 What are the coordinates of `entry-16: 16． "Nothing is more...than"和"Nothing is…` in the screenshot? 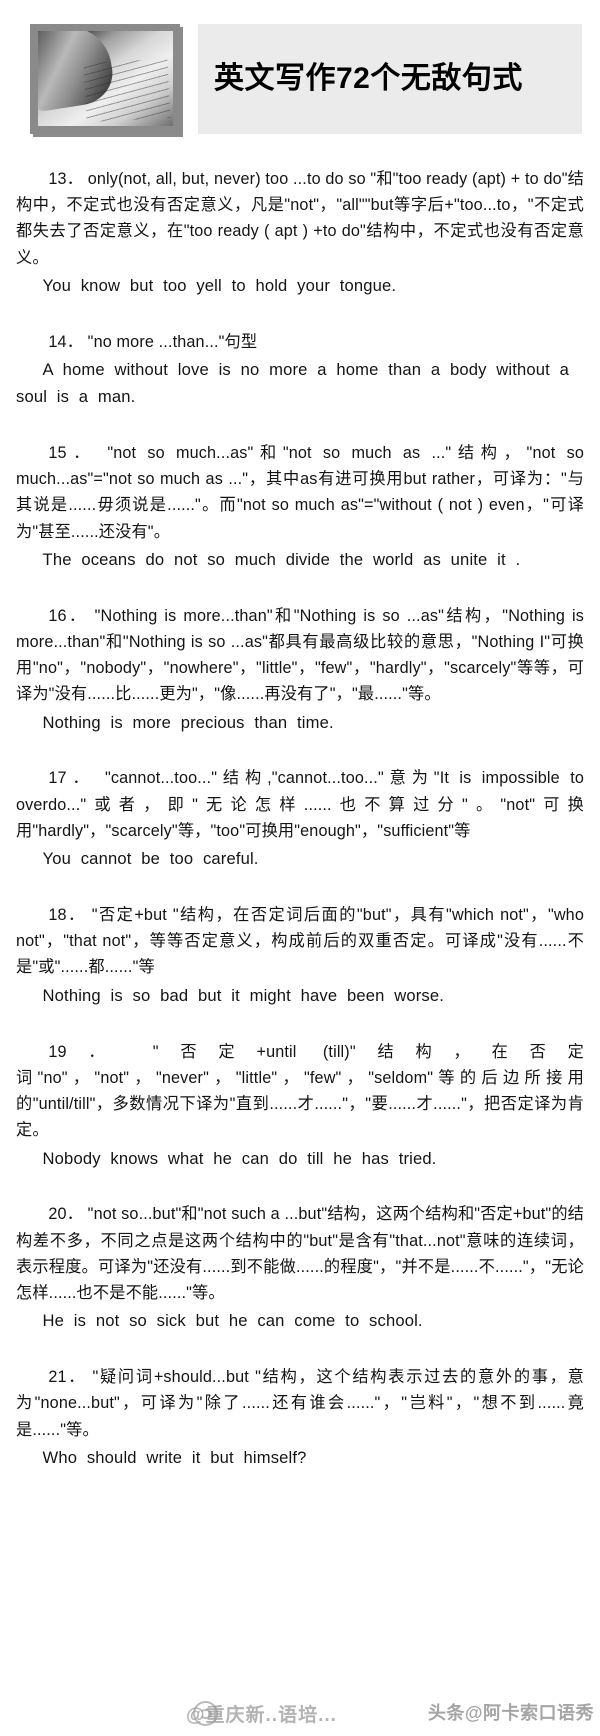 It's located at (300, 670).